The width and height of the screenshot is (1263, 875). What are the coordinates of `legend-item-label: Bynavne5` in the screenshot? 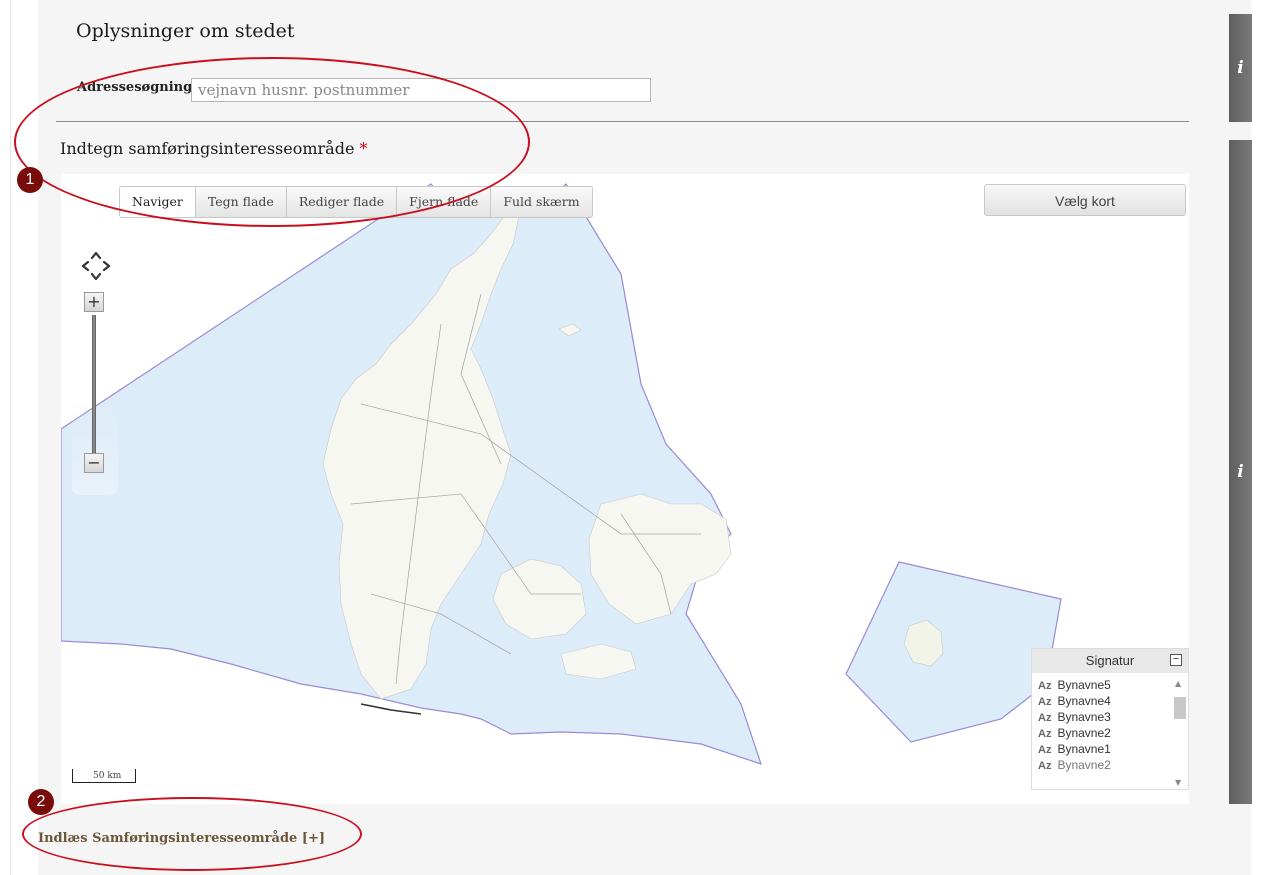 It's located at (1084, 685).